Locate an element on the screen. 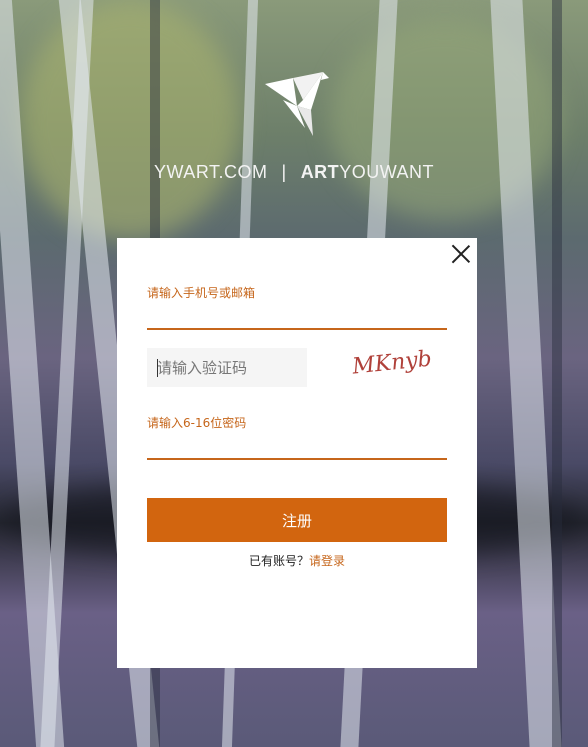 The width and height of the screenshot is (588, 747). password-label: 请输入6-16位密码 is located at coordinates (197, 423).